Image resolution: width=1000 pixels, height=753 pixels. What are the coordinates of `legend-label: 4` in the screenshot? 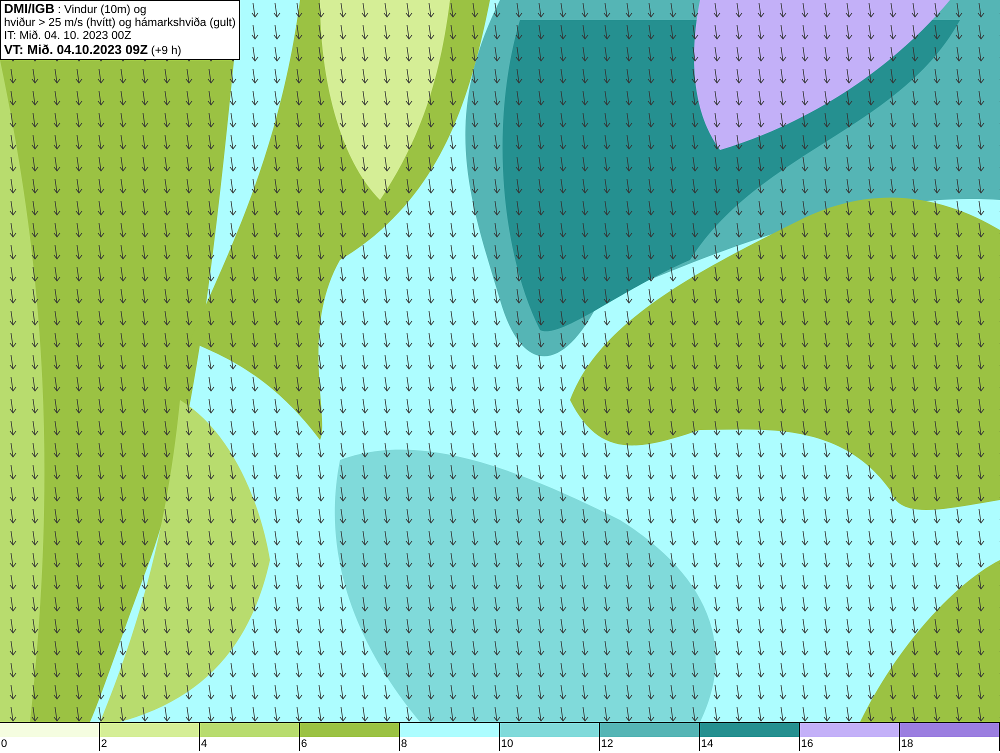 It's located at (204, 744).